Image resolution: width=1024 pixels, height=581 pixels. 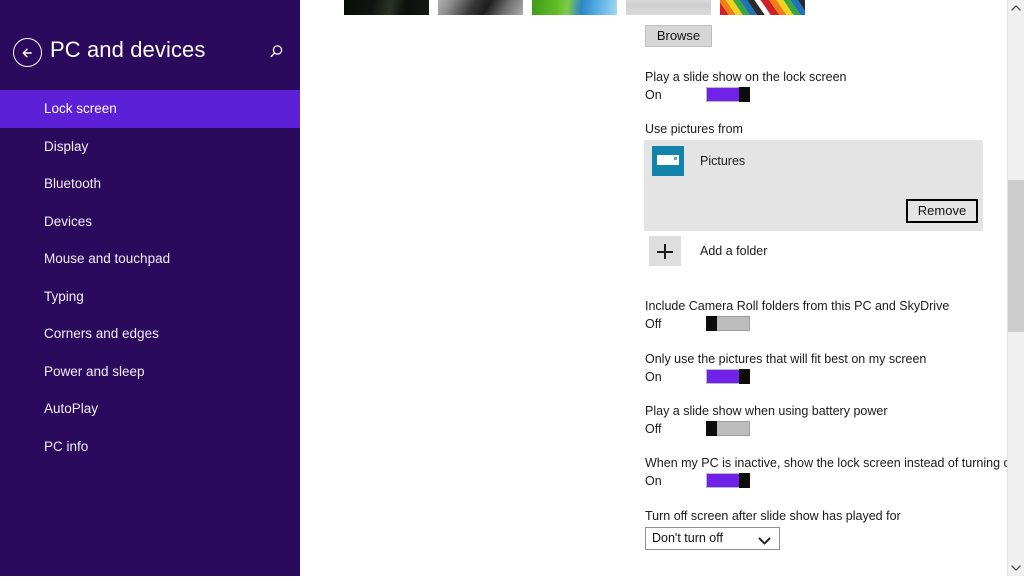 What do you see at coordinates (66, 446) in the screenshot?
I see `sidebar-item-label: PC info` at bounding box center [66, 446].